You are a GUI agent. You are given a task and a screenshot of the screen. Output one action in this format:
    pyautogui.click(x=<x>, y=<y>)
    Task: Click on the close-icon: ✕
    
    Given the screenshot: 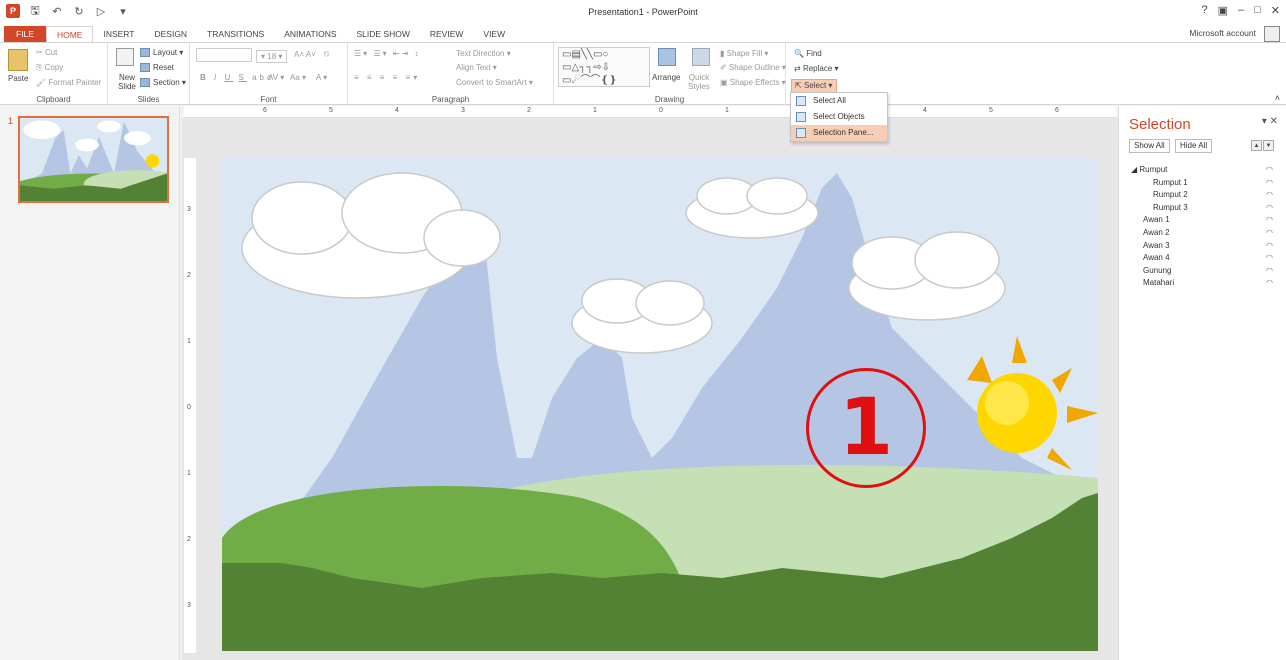 What is the action you would take?
    pyautogui.click(x=1275, y=10)
    